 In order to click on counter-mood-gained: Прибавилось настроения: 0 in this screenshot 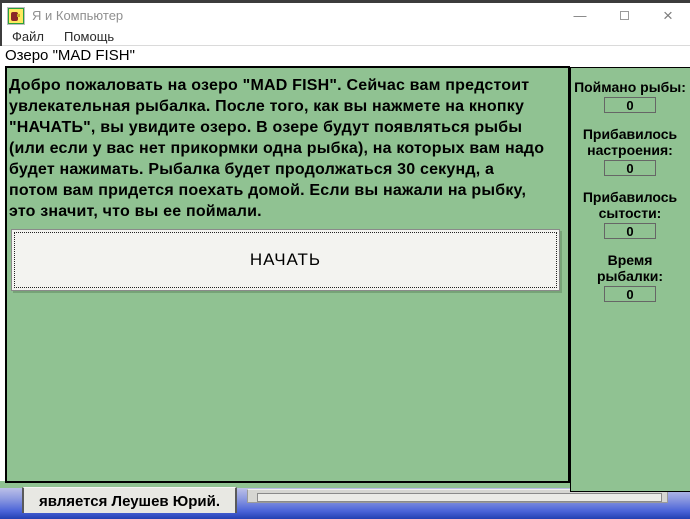, I will do `click(630, 152)`.